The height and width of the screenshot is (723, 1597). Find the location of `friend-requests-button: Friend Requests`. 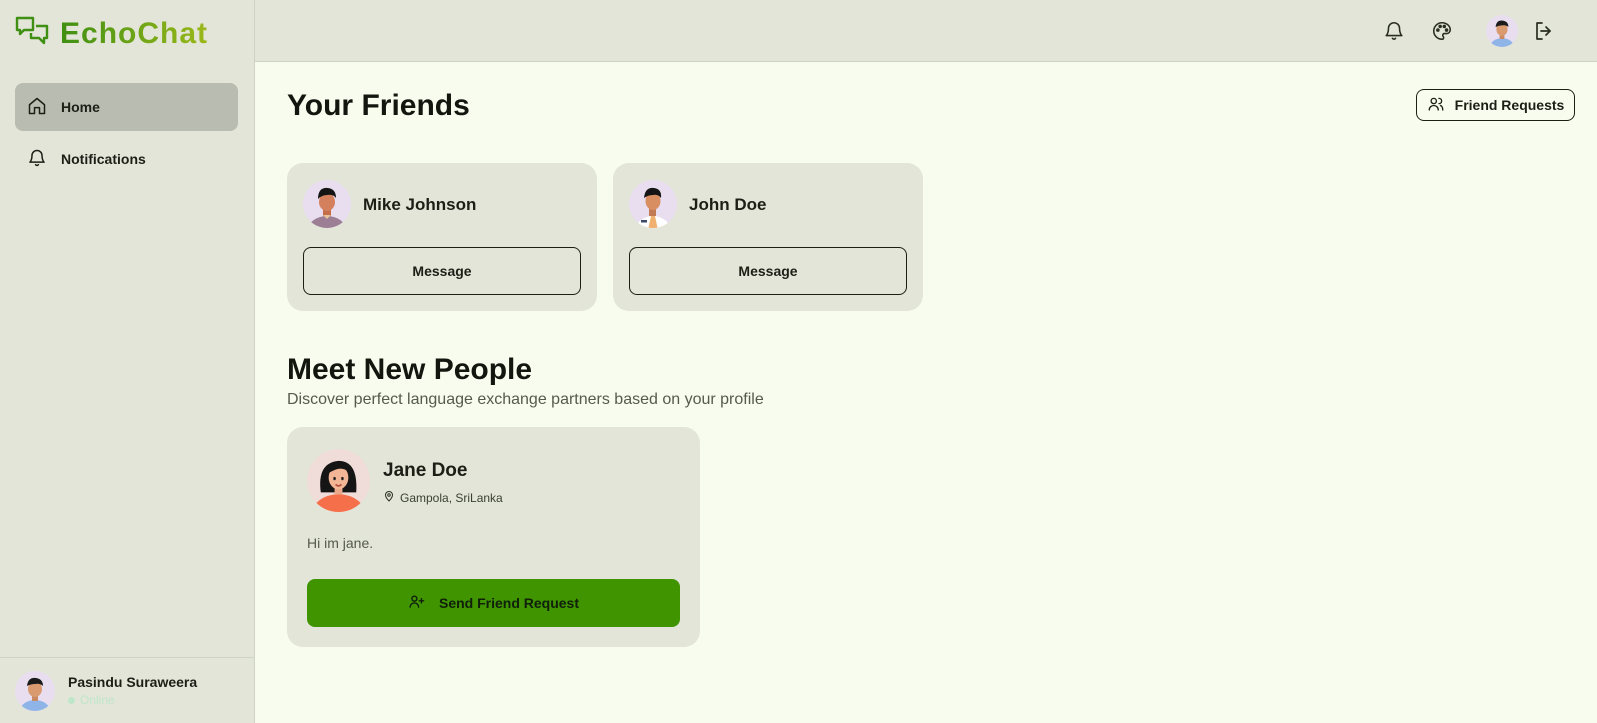

friend-requests-button: Friend Requests is located at coordinates (1495, 105).